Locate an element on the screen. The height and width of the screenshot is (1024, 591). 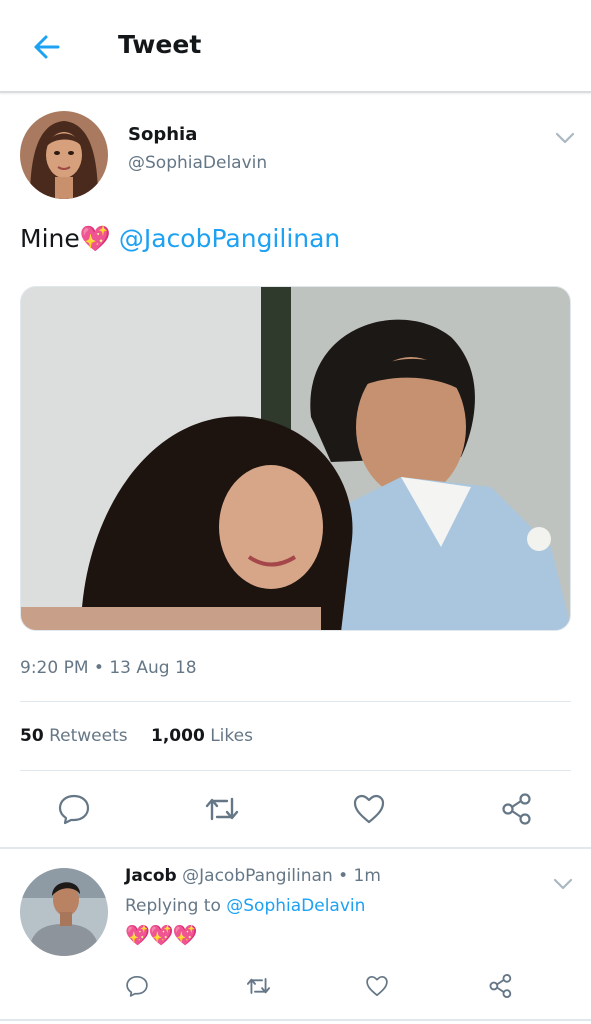
like-button is located at coordinates (369, 809).